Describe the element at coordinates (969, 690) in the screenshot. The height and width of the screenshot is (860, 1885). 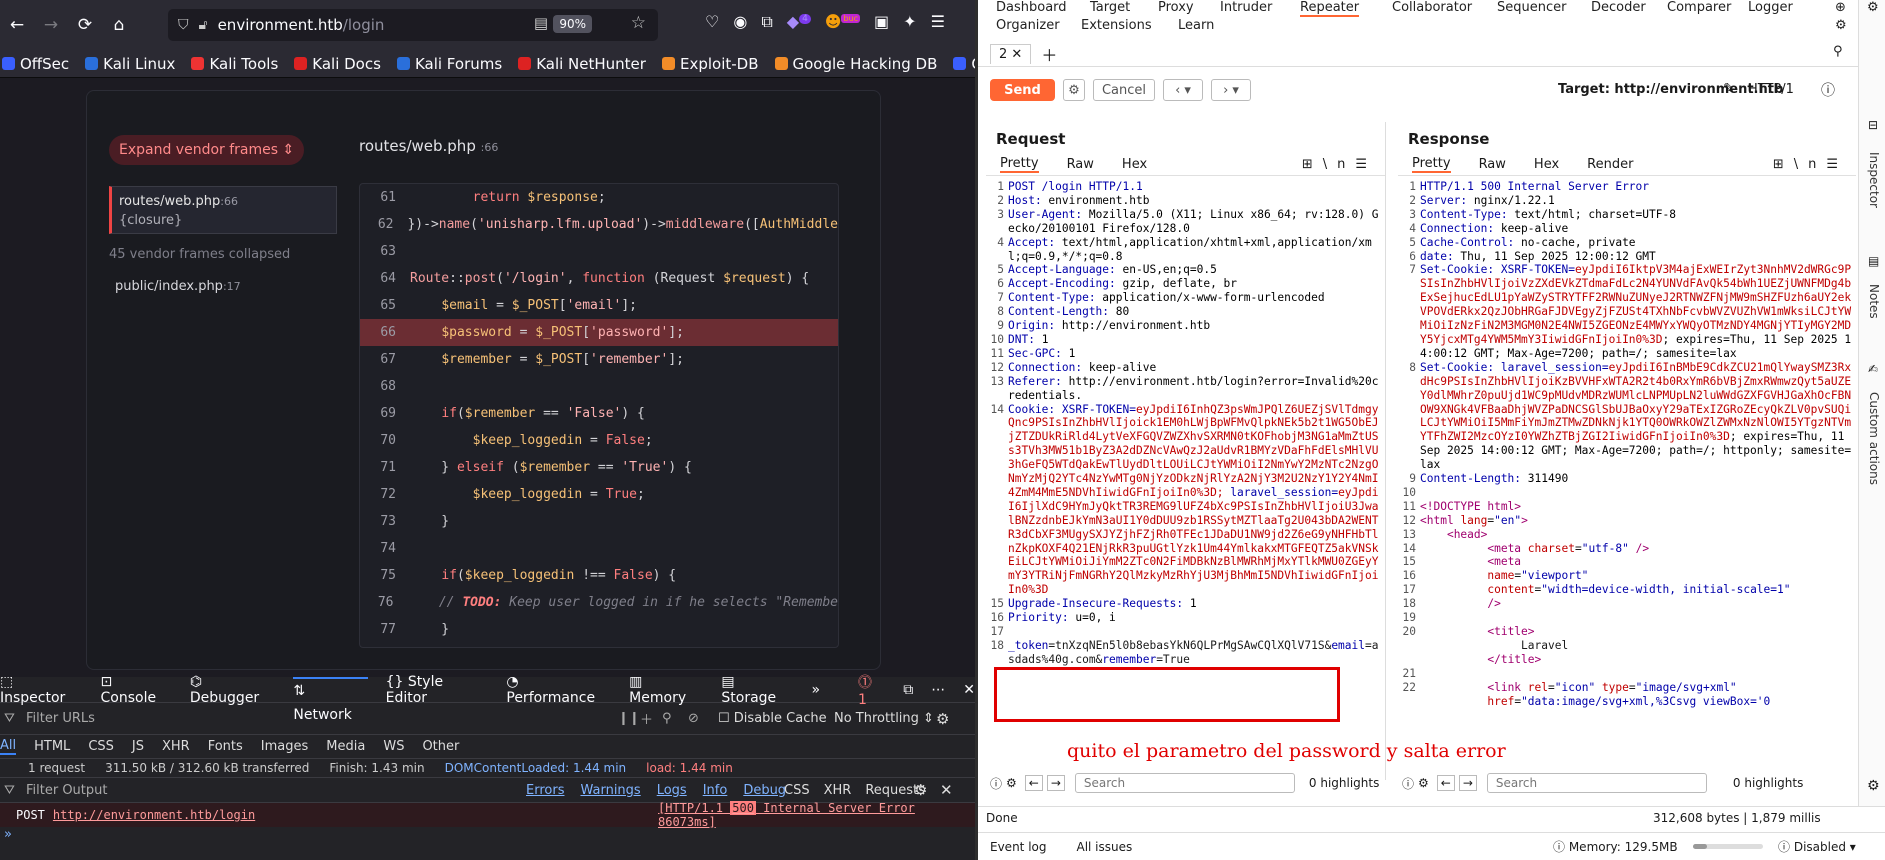
I see `close-devtools-icon: ✕` at that location.